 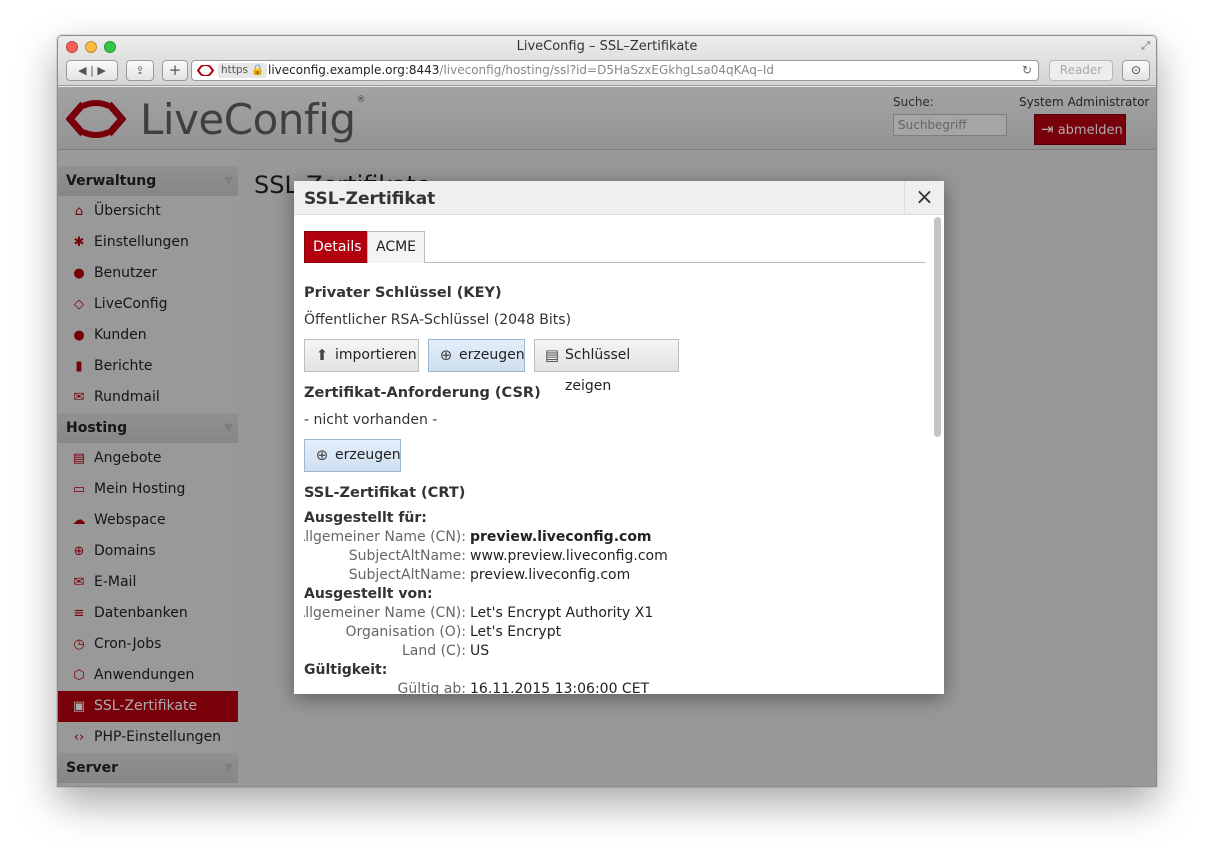 I want to click on issuer-country-value: US, so click(x=480, y=651).